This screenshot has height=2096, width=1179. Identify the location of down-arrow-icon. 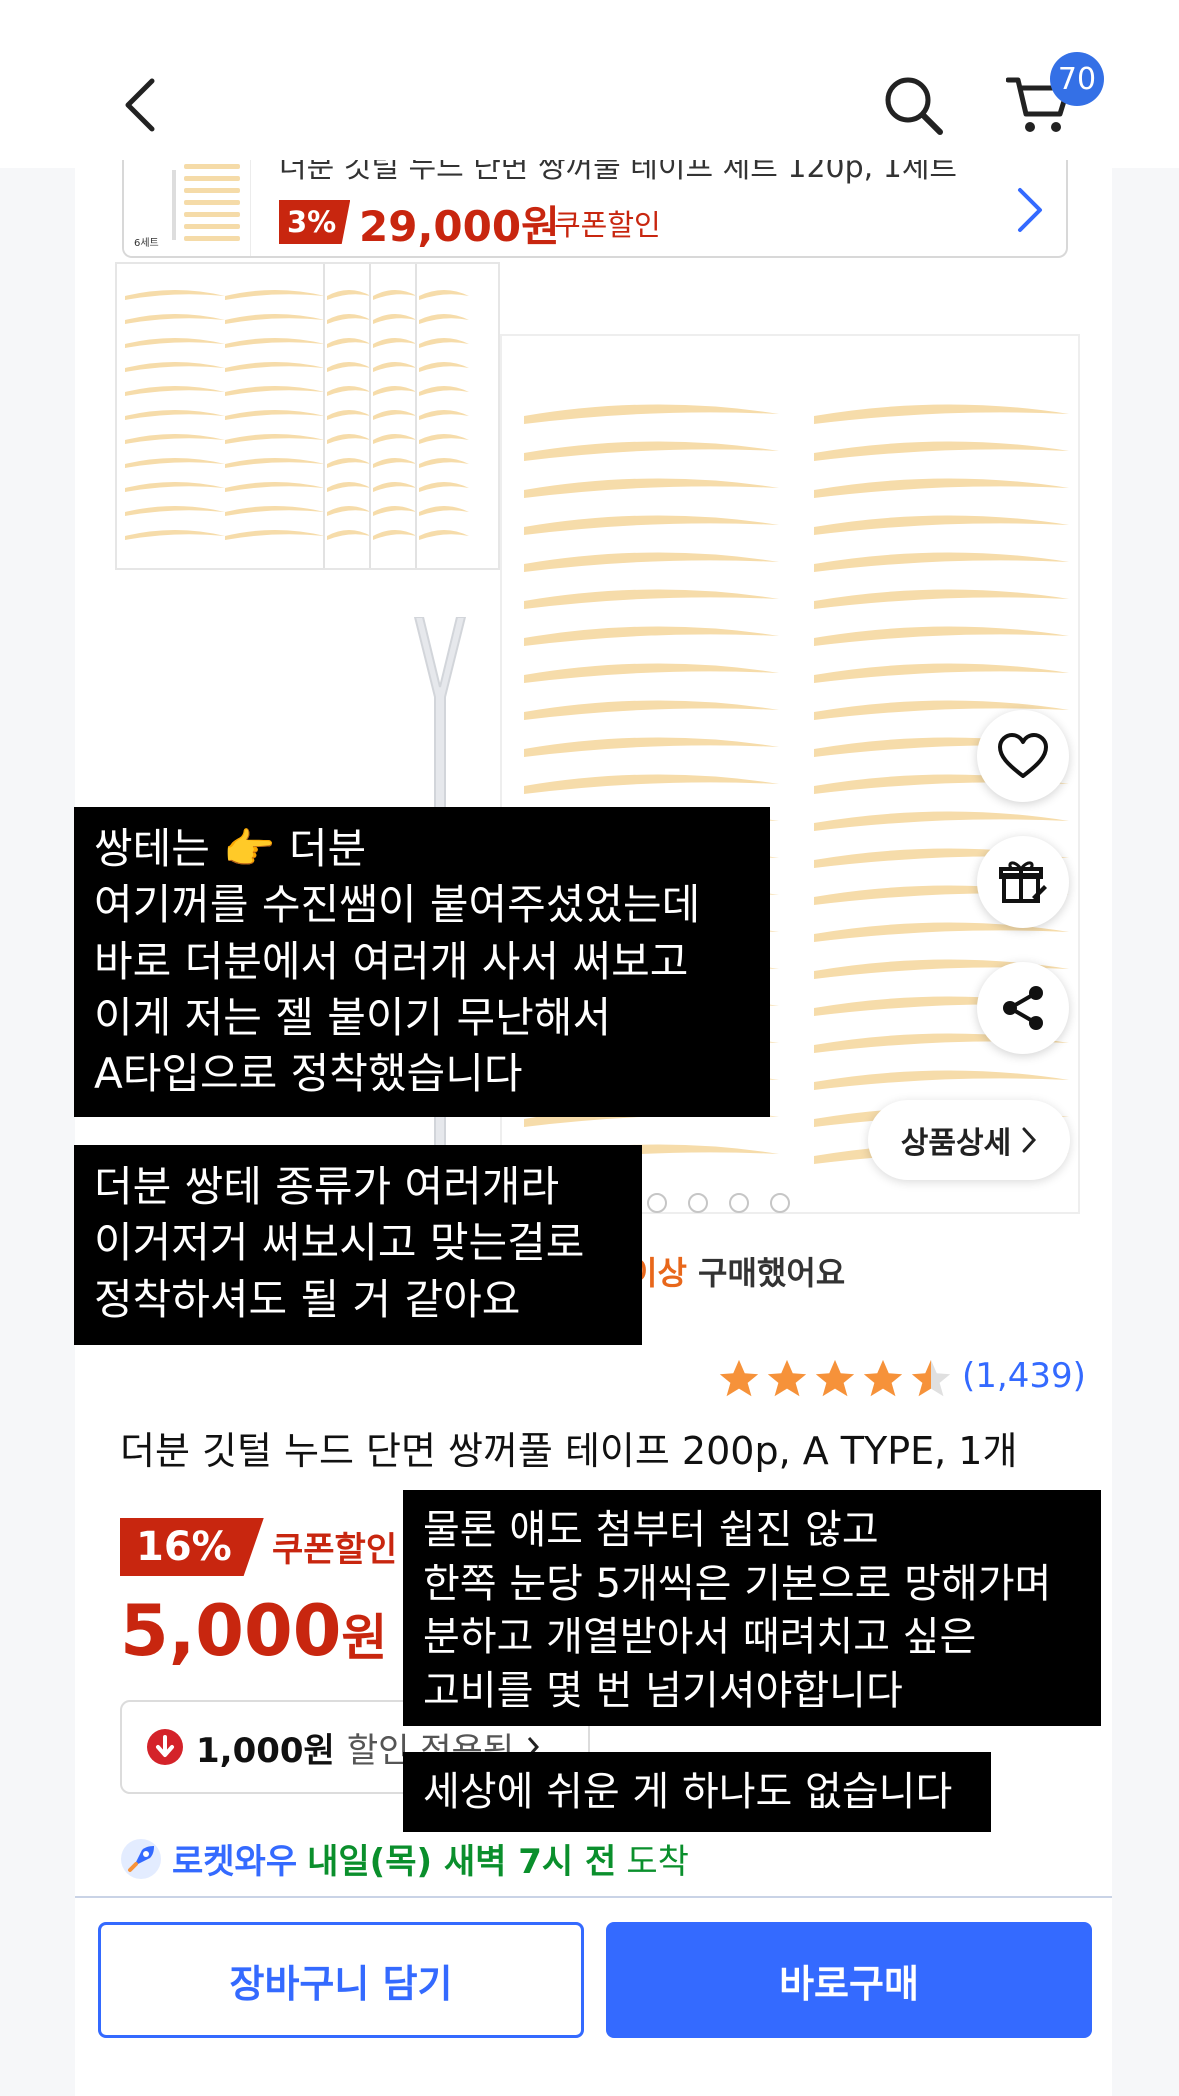
(165, 1747).